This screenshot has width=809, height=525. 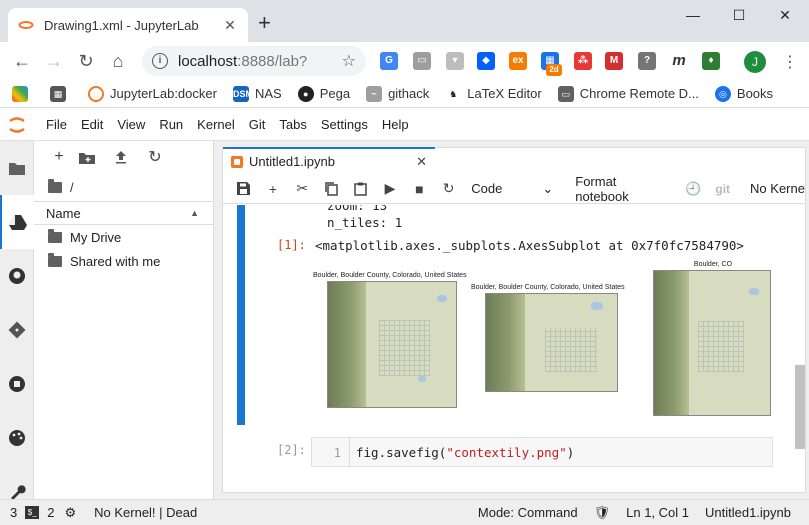 What do you see at coordinates (790, 62) in the screenshot?
I see `chrome-menu-icon: ⋮` at bounding box center [790, 62].